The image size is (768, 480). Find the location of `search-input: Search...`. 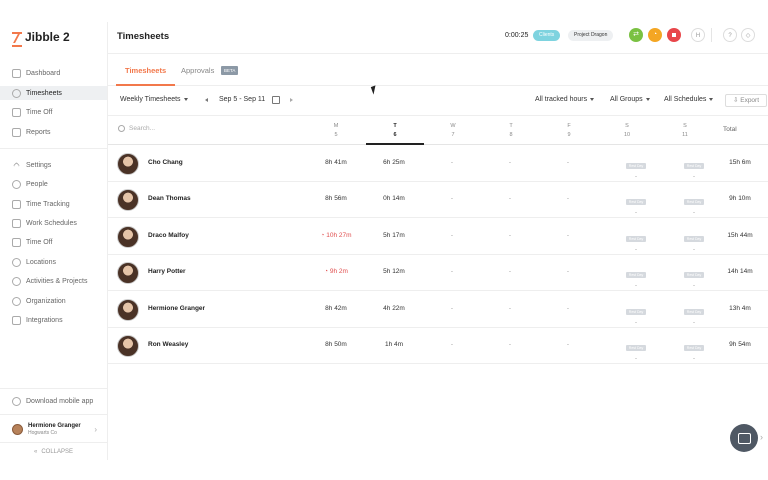

search-input: Search... is located at coordinates (136, 128).